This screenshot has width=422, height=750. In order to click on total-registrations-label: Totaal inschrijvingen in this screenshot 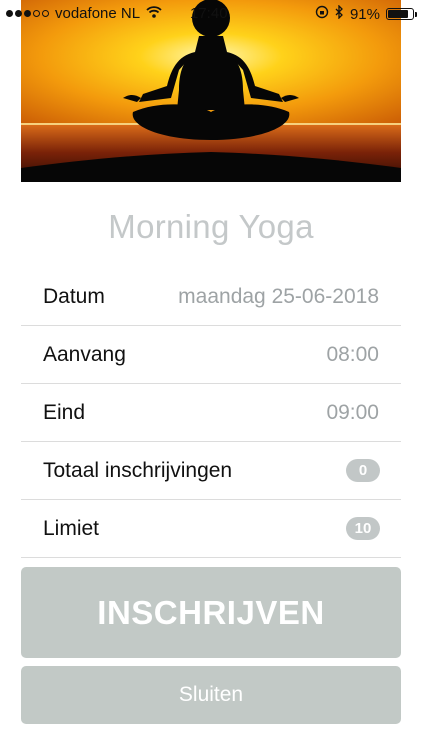, I will do `click(138, 470)`.